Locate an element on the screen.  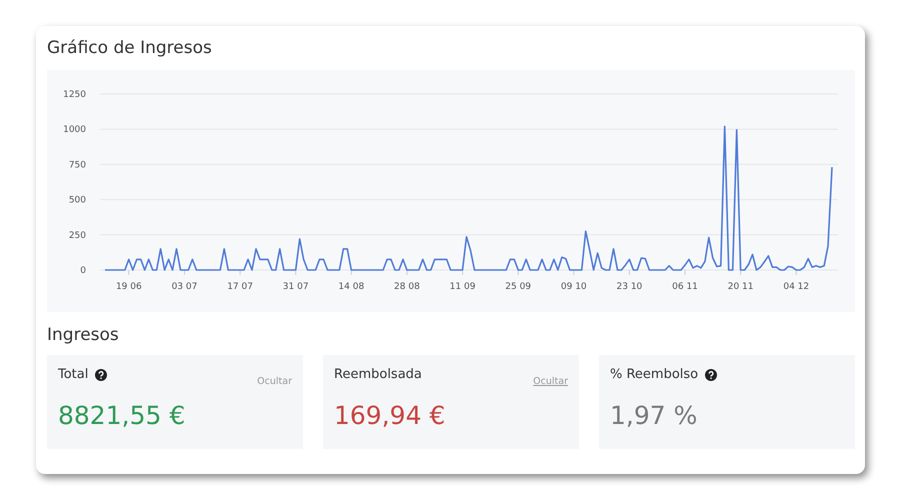
chart-title: Gráfico de Ingresos is located at coordinates (129, 48).